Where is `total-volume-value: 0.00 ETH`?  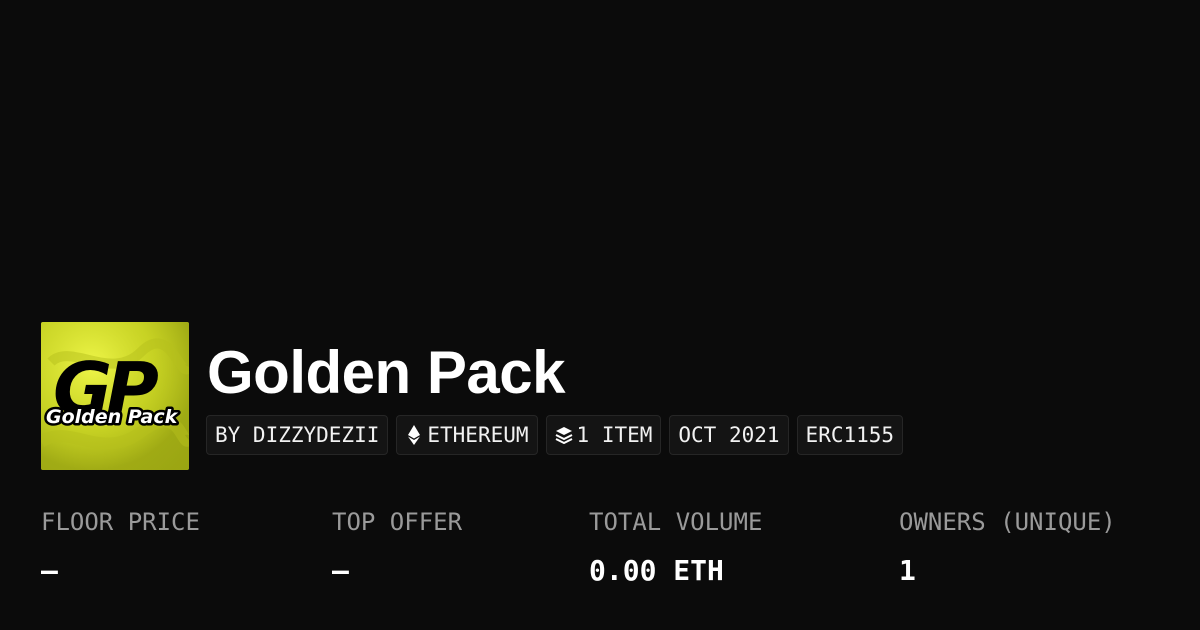
total-volume-value: 0.00 ETH is located at coordinates (656, 570).